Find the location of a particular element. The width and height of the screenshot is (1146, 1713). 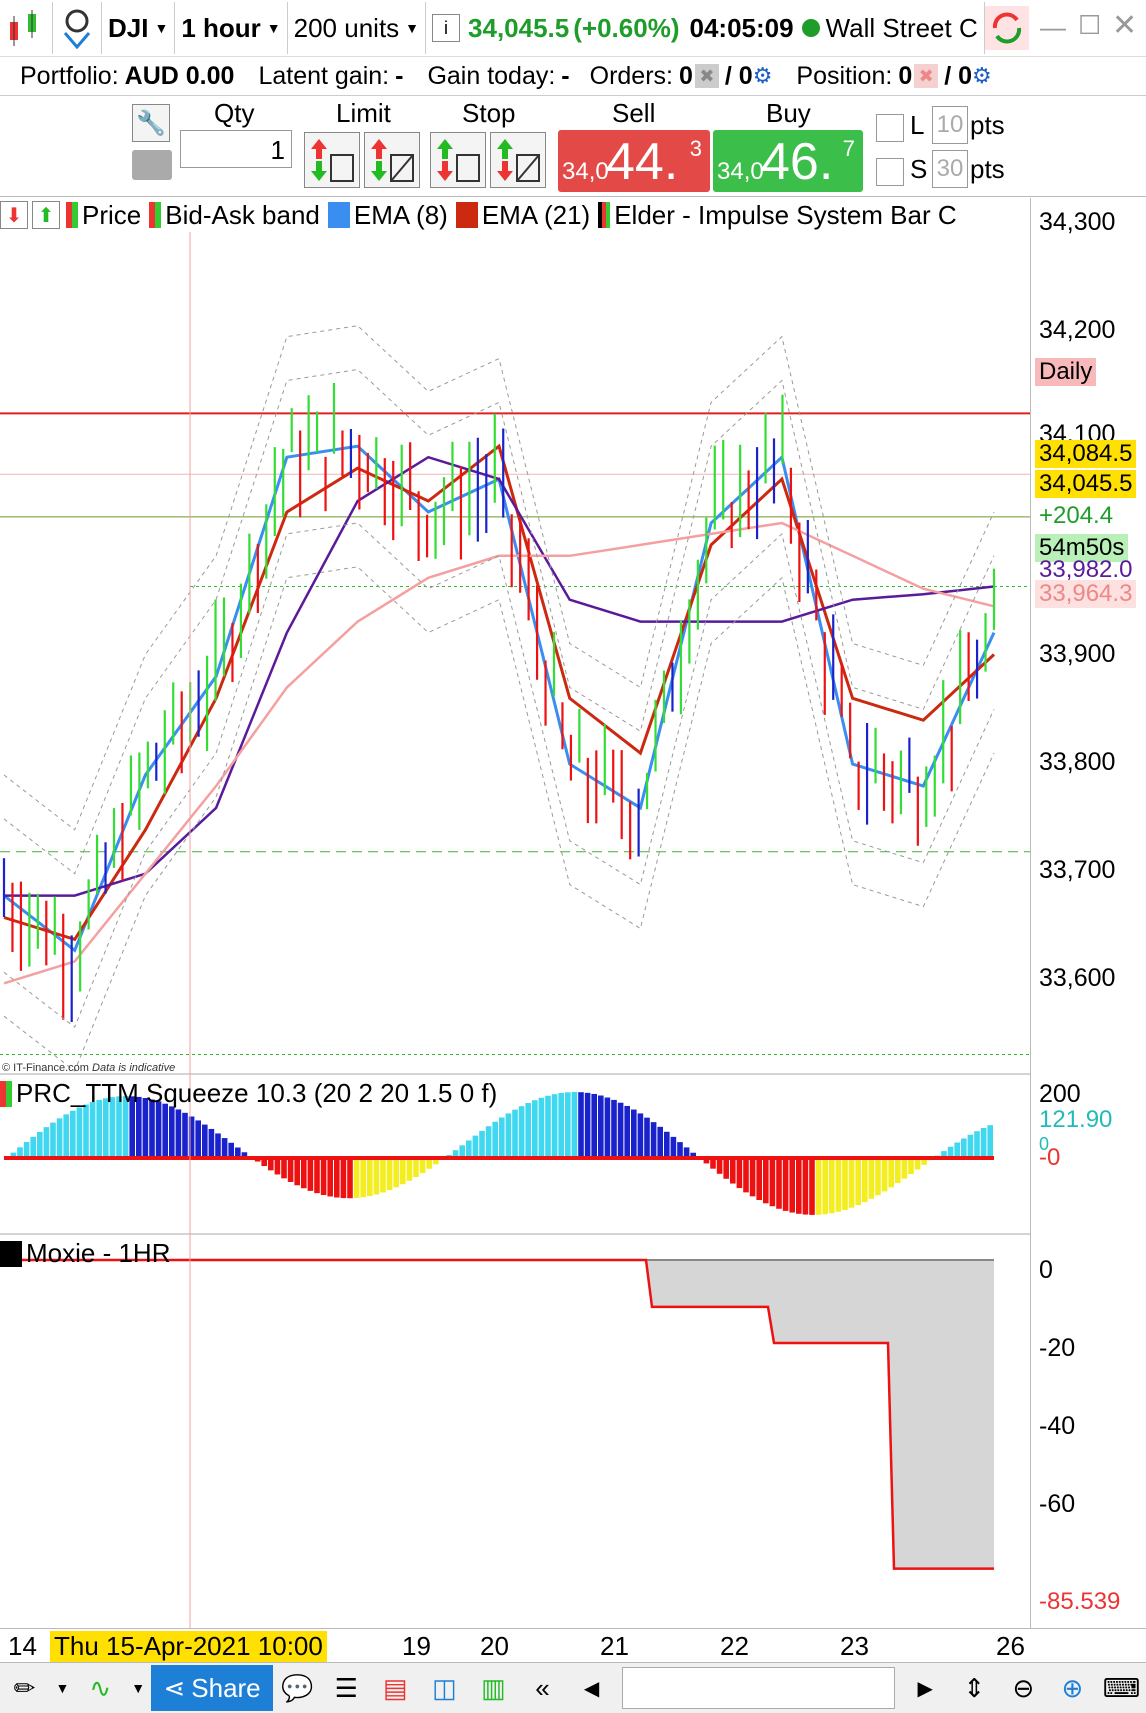

portfolio-value: AUD 0.00 is located at coordinates (180, 76).